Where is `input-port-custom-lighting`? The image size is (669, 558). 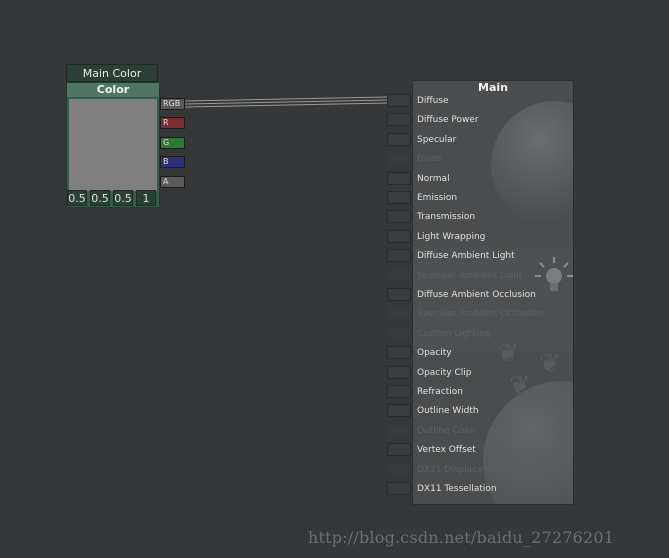
input-port-custom-lighting is located at coordinates (399, 333).